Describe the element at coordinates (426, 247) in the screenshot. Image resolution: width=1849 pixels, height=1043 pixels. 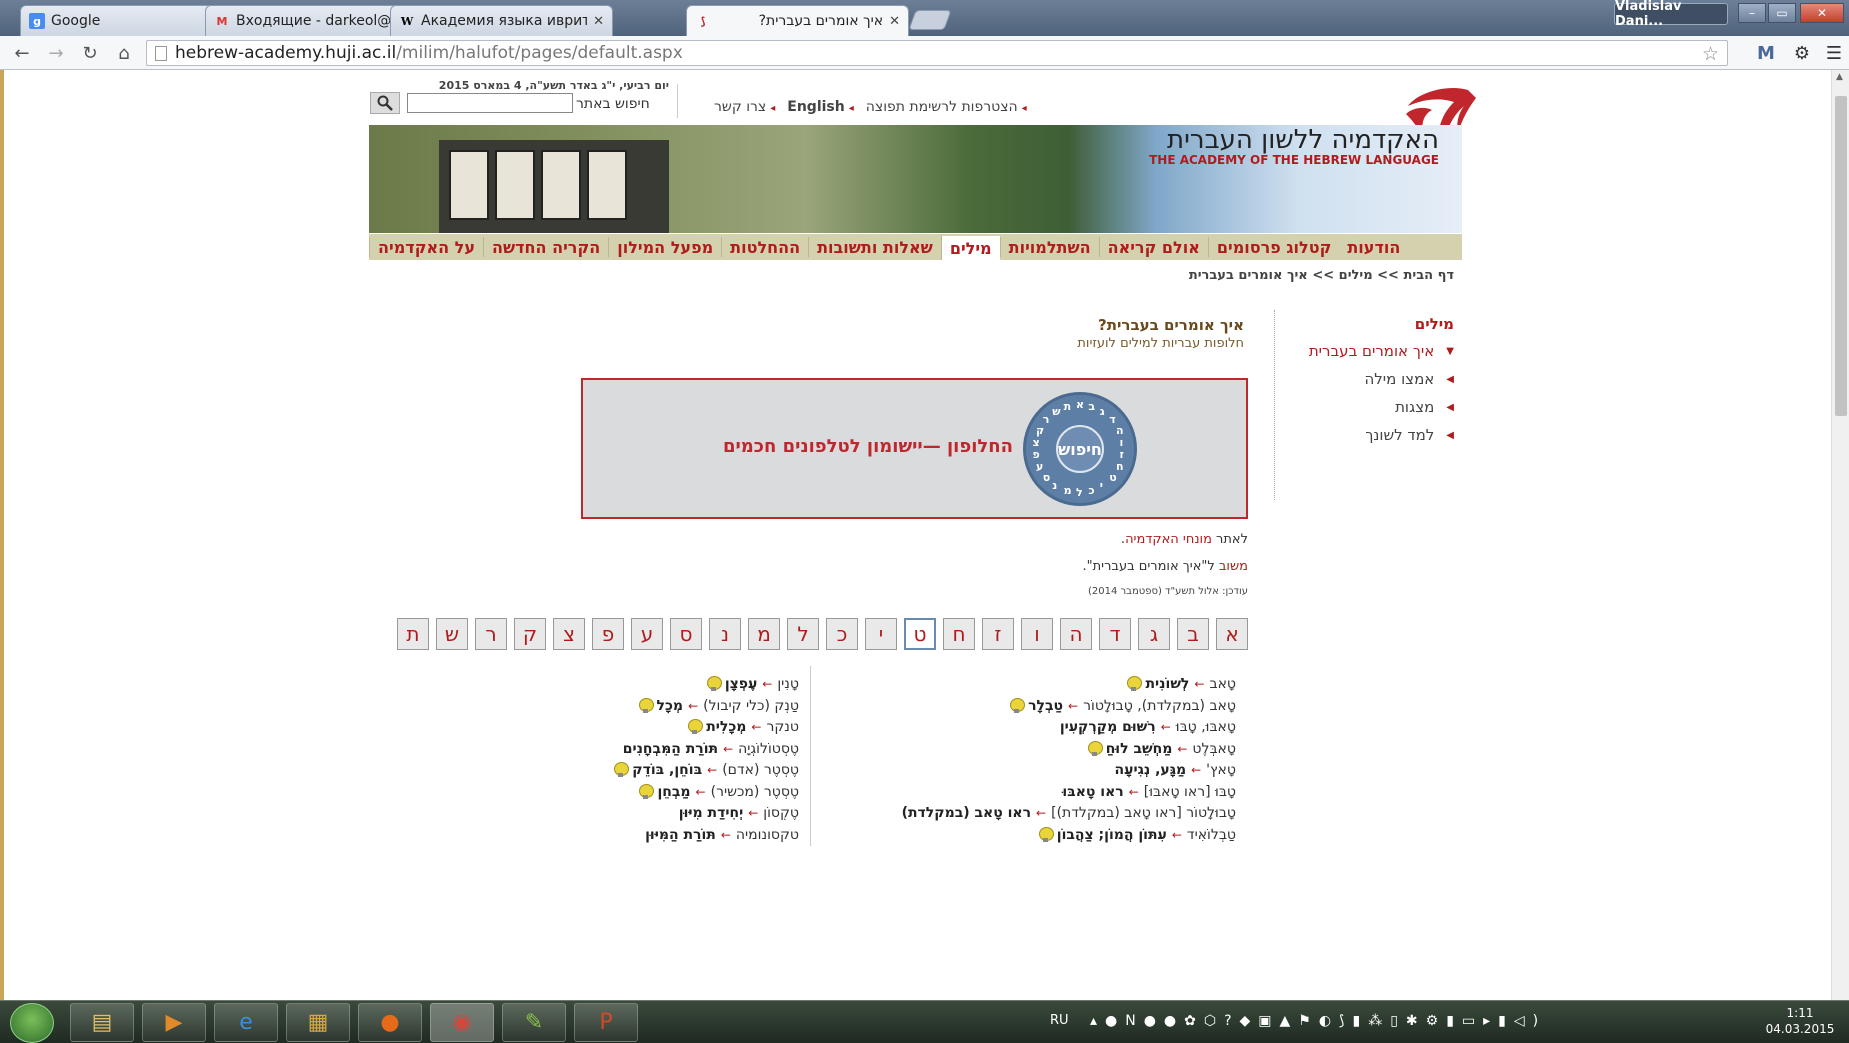
I see `nav-about: על האקדמיה` at that location.